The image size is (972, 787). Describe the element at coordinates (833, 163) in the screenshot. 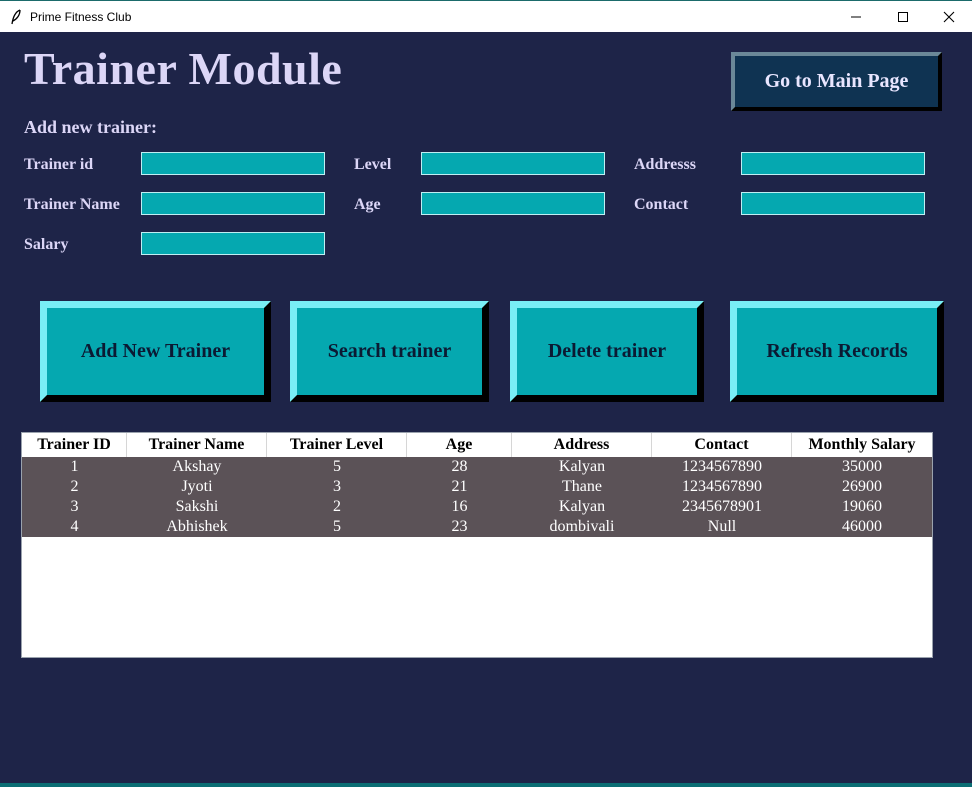

I see `address-input` at that location.